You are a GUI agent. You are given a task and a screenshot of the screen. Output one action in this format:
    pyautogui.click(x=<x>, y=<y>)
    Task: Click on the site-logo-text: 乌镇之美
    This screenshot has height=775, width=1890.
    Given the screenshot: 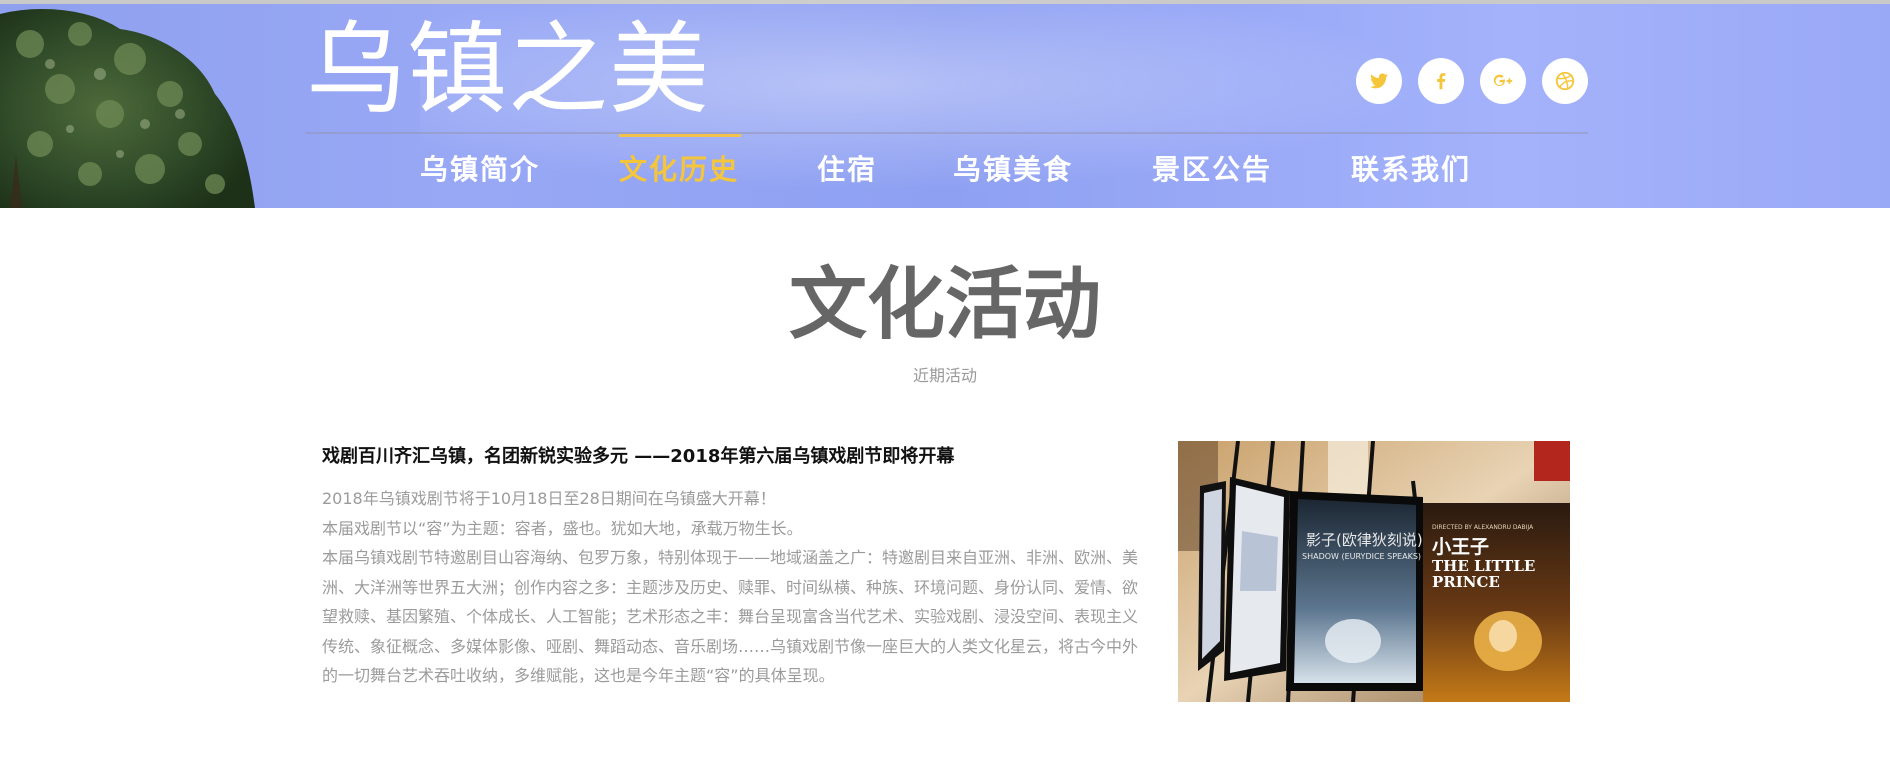 What is the action you would take?
    pyautogui.click(x=508, y=69)
    